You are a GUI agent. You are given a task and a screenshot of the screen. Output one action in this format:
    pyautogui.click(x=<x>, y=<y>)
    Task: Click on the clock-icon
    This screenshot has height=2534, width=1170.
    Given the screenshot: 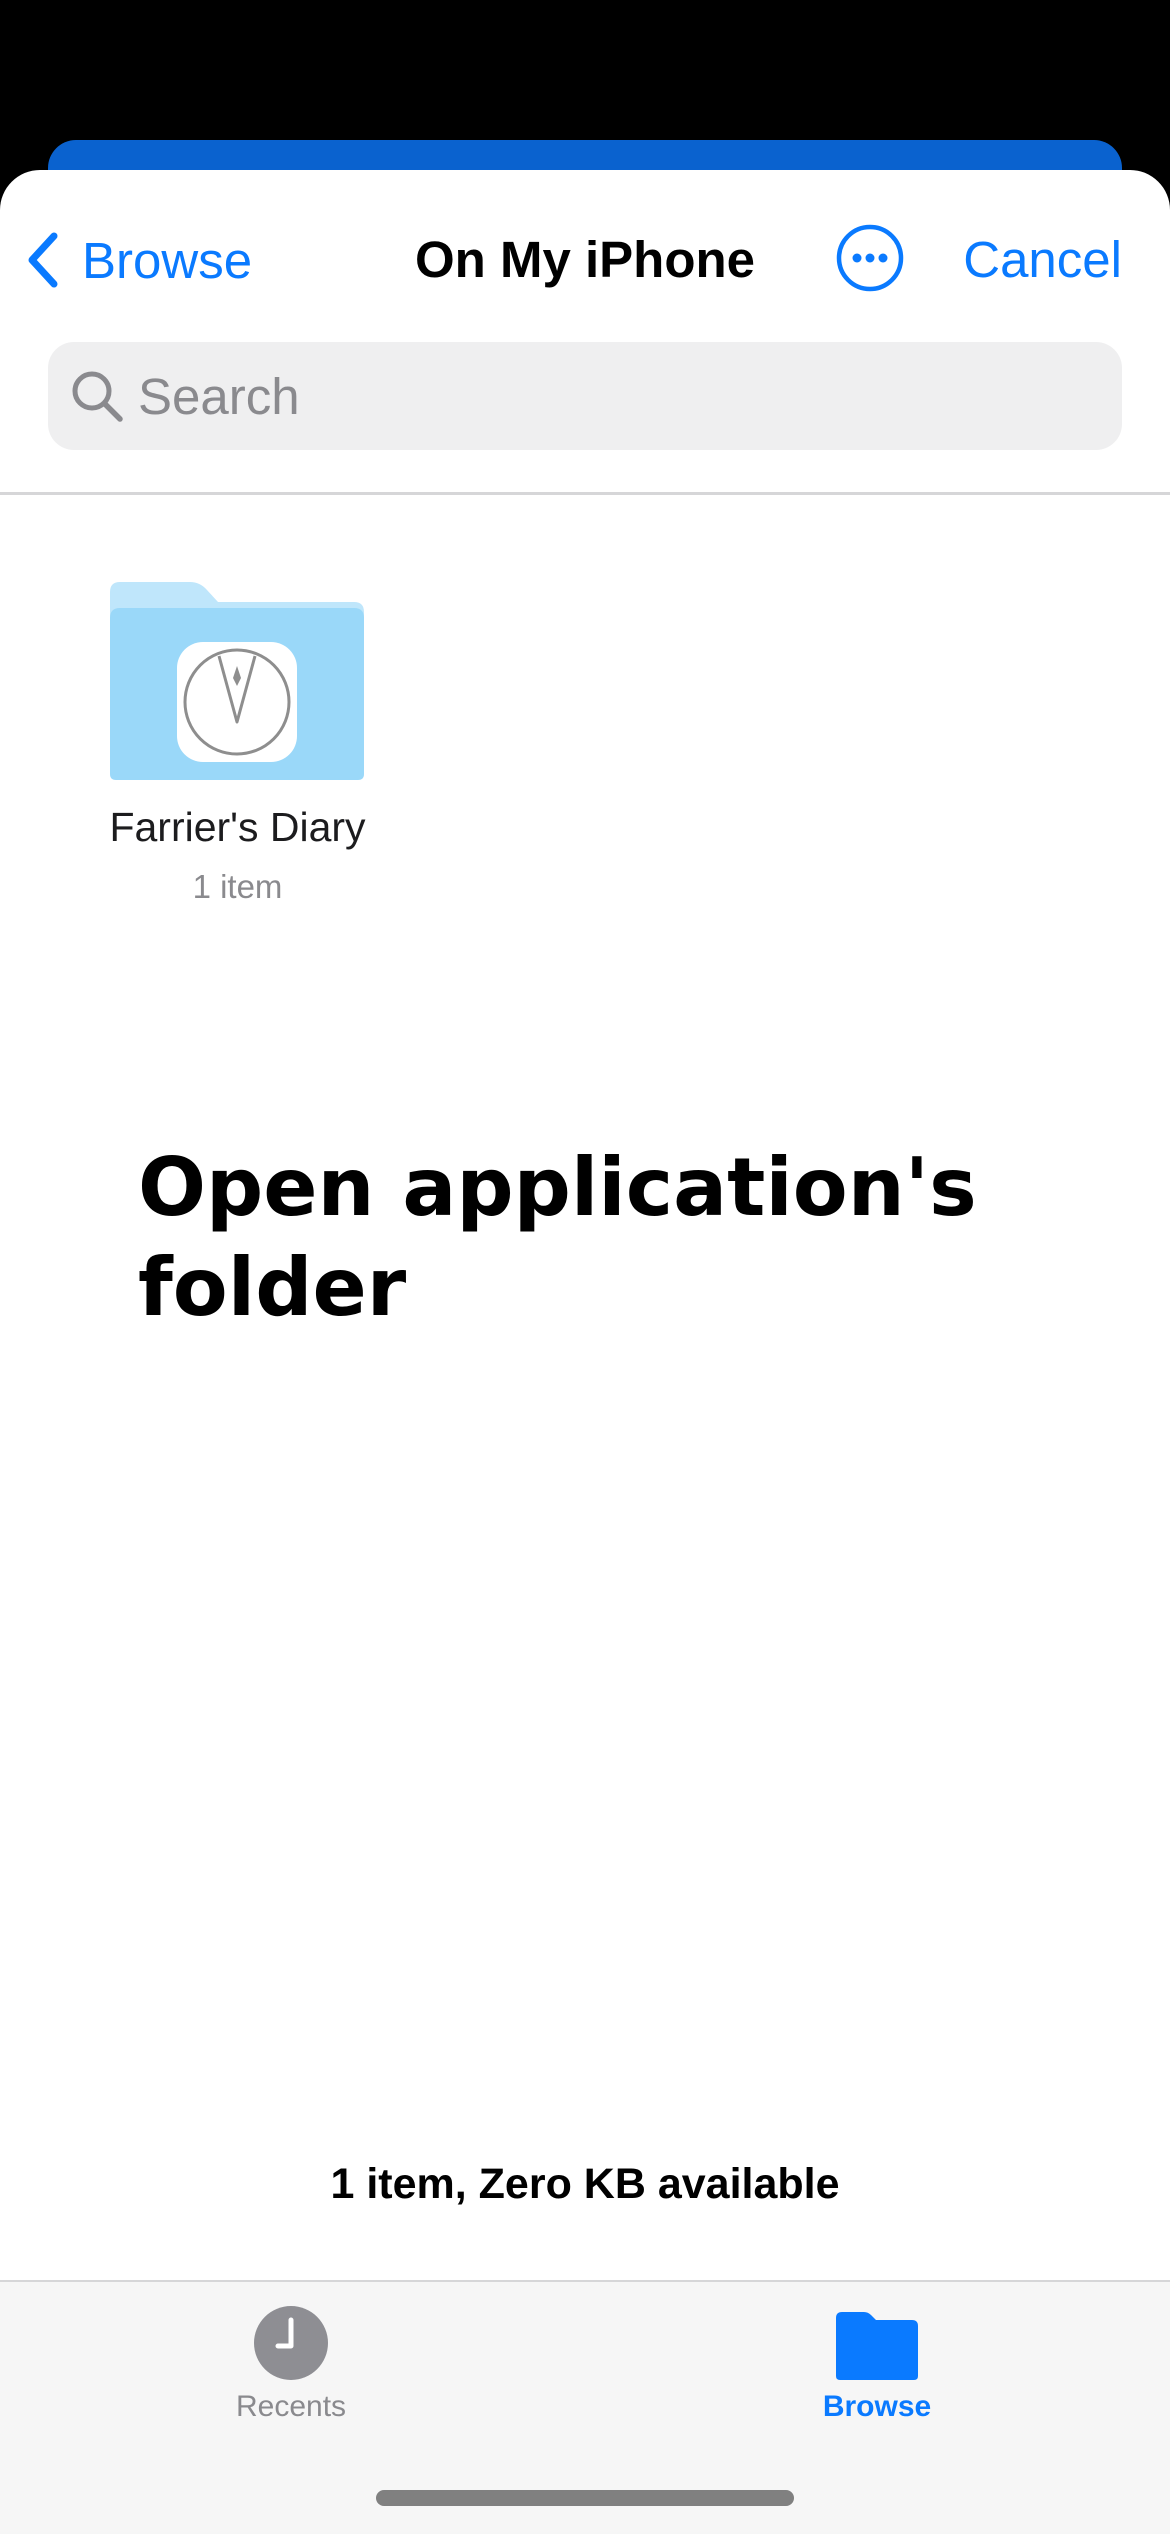 What is the action you would take?
    pyautogui.click(x=291, y=2343)
    